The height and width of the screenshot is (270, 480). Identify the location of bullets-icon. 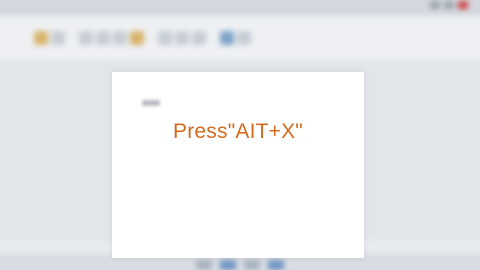
(165, 38).